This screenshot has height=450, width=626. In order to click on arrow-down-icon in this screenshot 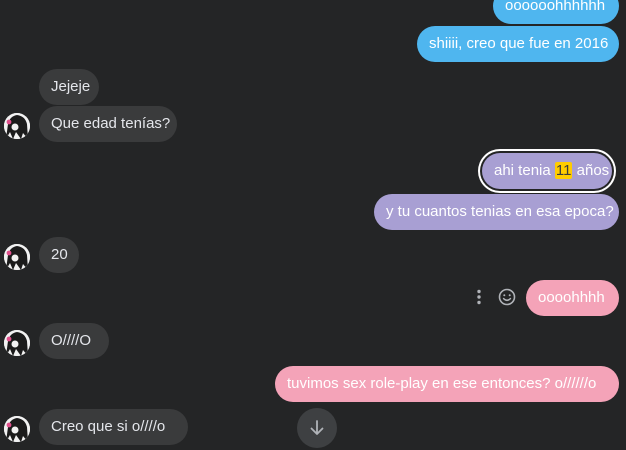, I will do `click(317, 428)`.